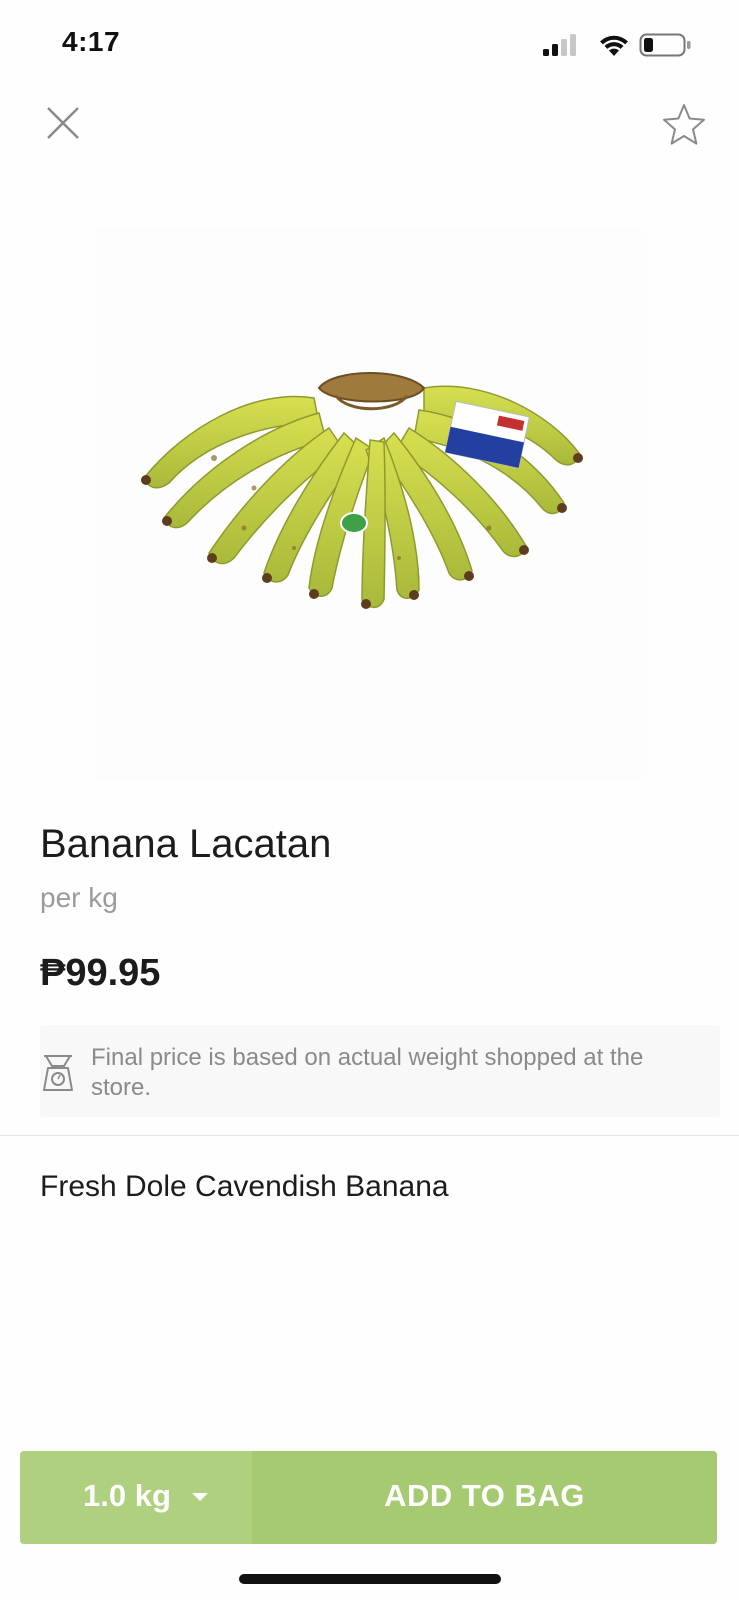 Image resolution: width=739 pixels, height=1600 pixels. I want to click on product-name: Banana Lacatan, so click(186, 844).